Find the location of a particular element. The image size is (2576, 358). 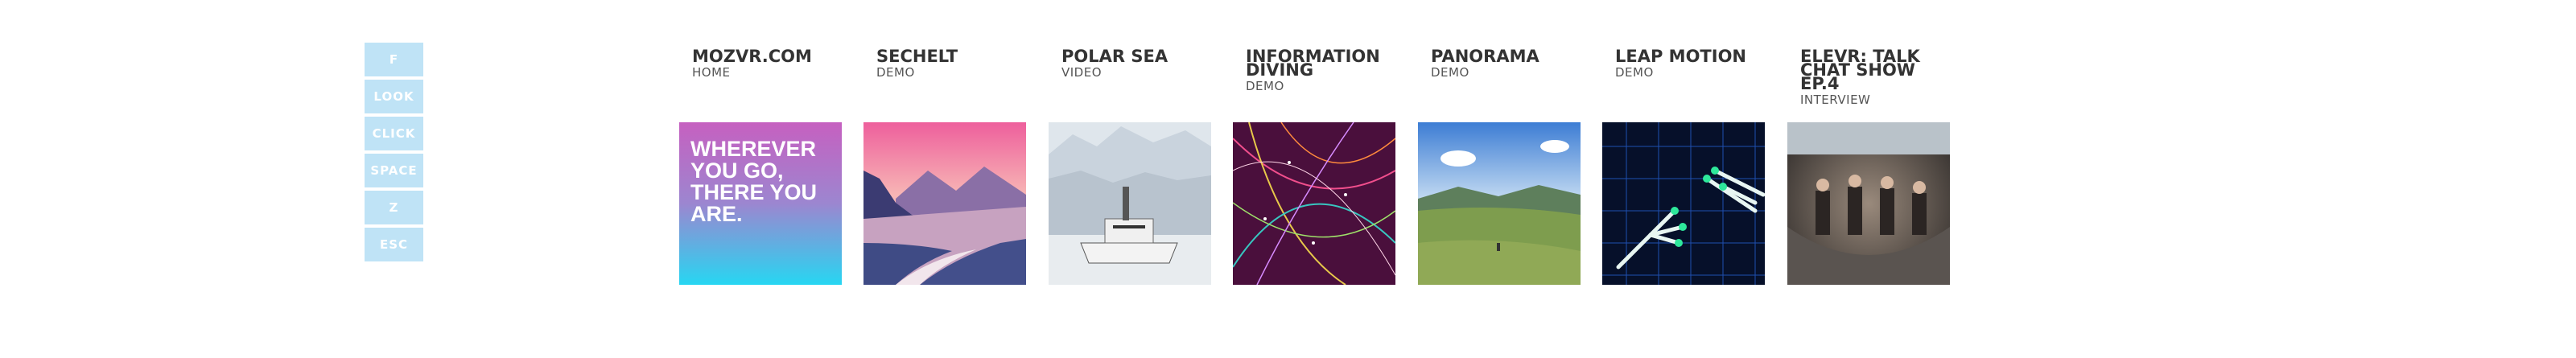

tile-leap-motion: LEAP MOTION DEMO is located at coordinates (1683, 63).